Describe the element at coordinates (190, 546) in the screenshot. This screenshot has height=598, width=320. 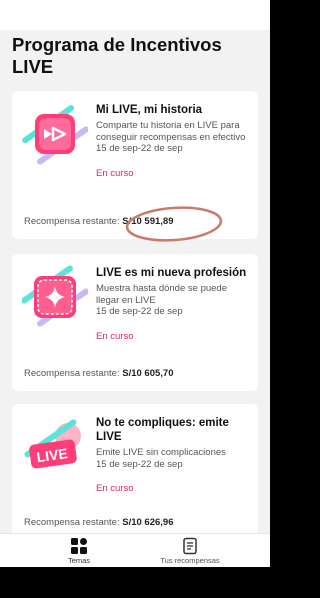
I see `document-icon` at that location.